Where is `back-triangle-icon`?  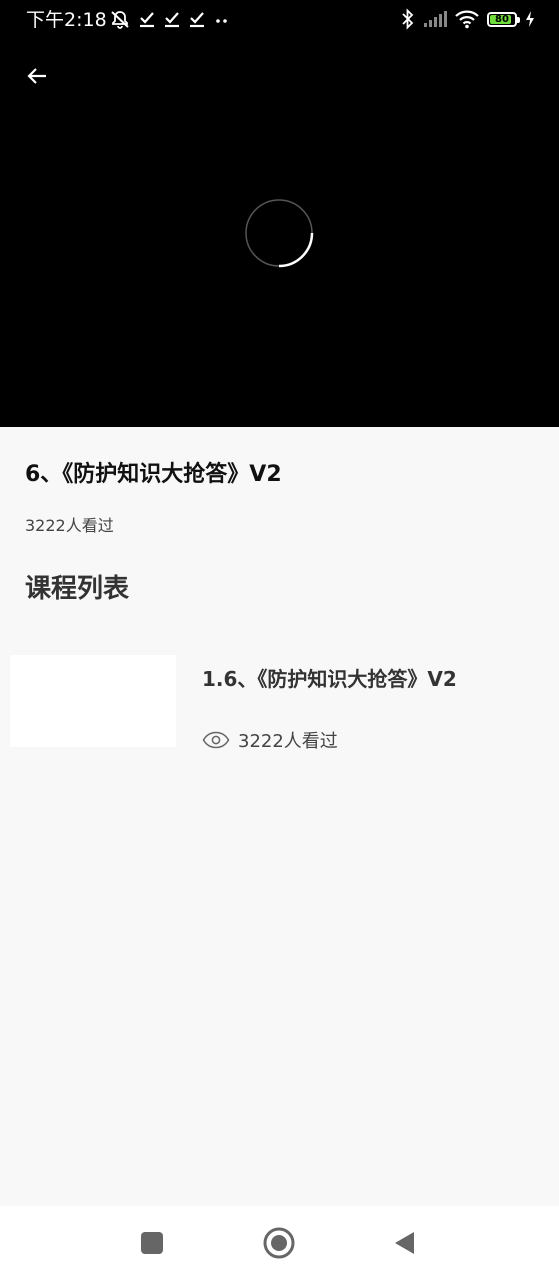 back-triangle-icon is located at coordinates (404, 1243).